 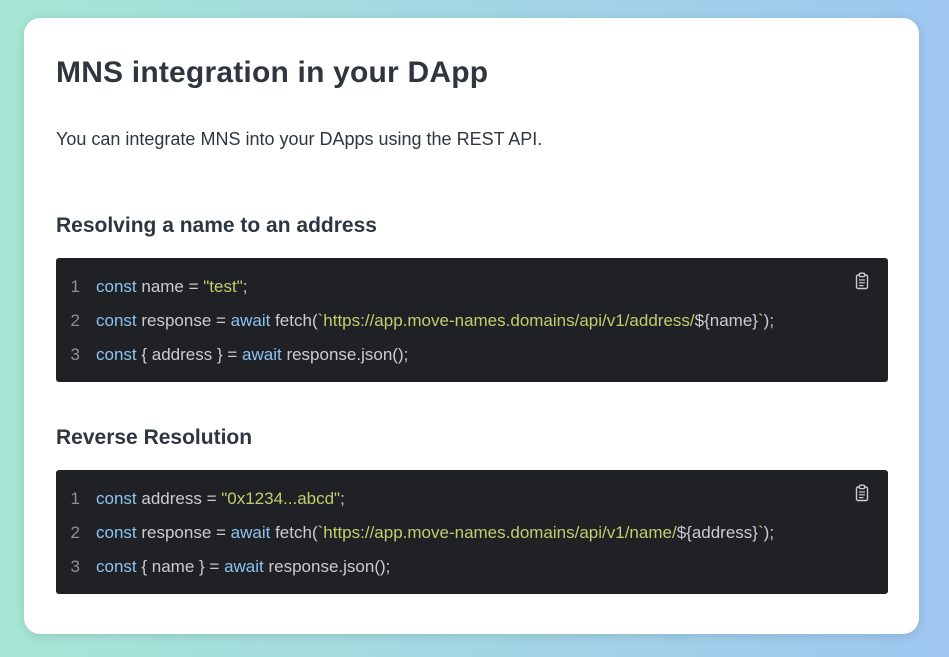 What do you see at coordinates (281, 498) in the screenshot?
I see `code-string: "0x1234...abcd"` at bounding box center [281, 498].